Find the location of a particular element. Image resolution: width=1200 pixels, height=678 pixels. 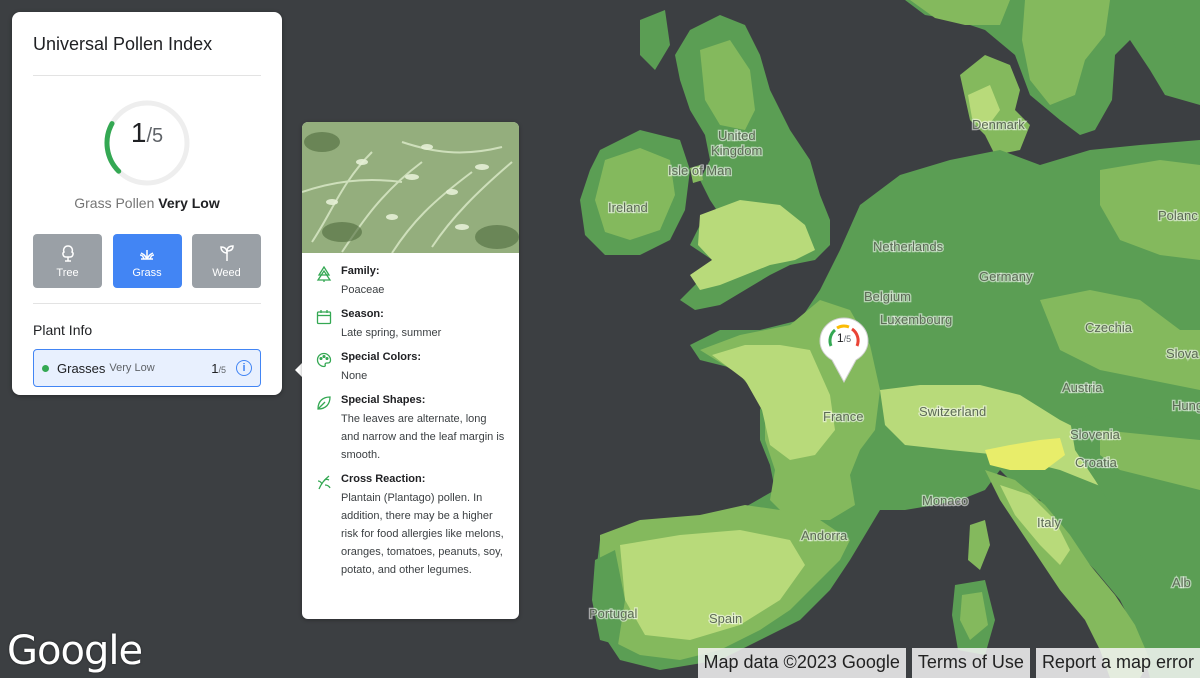

gauge-value: 1/5 is located at coordinates (147, 133).